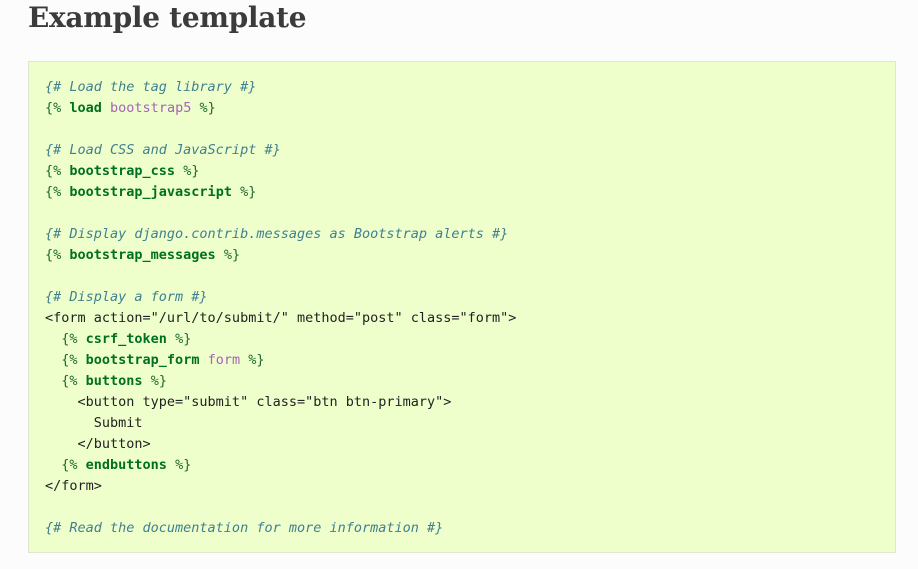  I want to click on code-line: {% endbuttons %}, so click(280, 465).